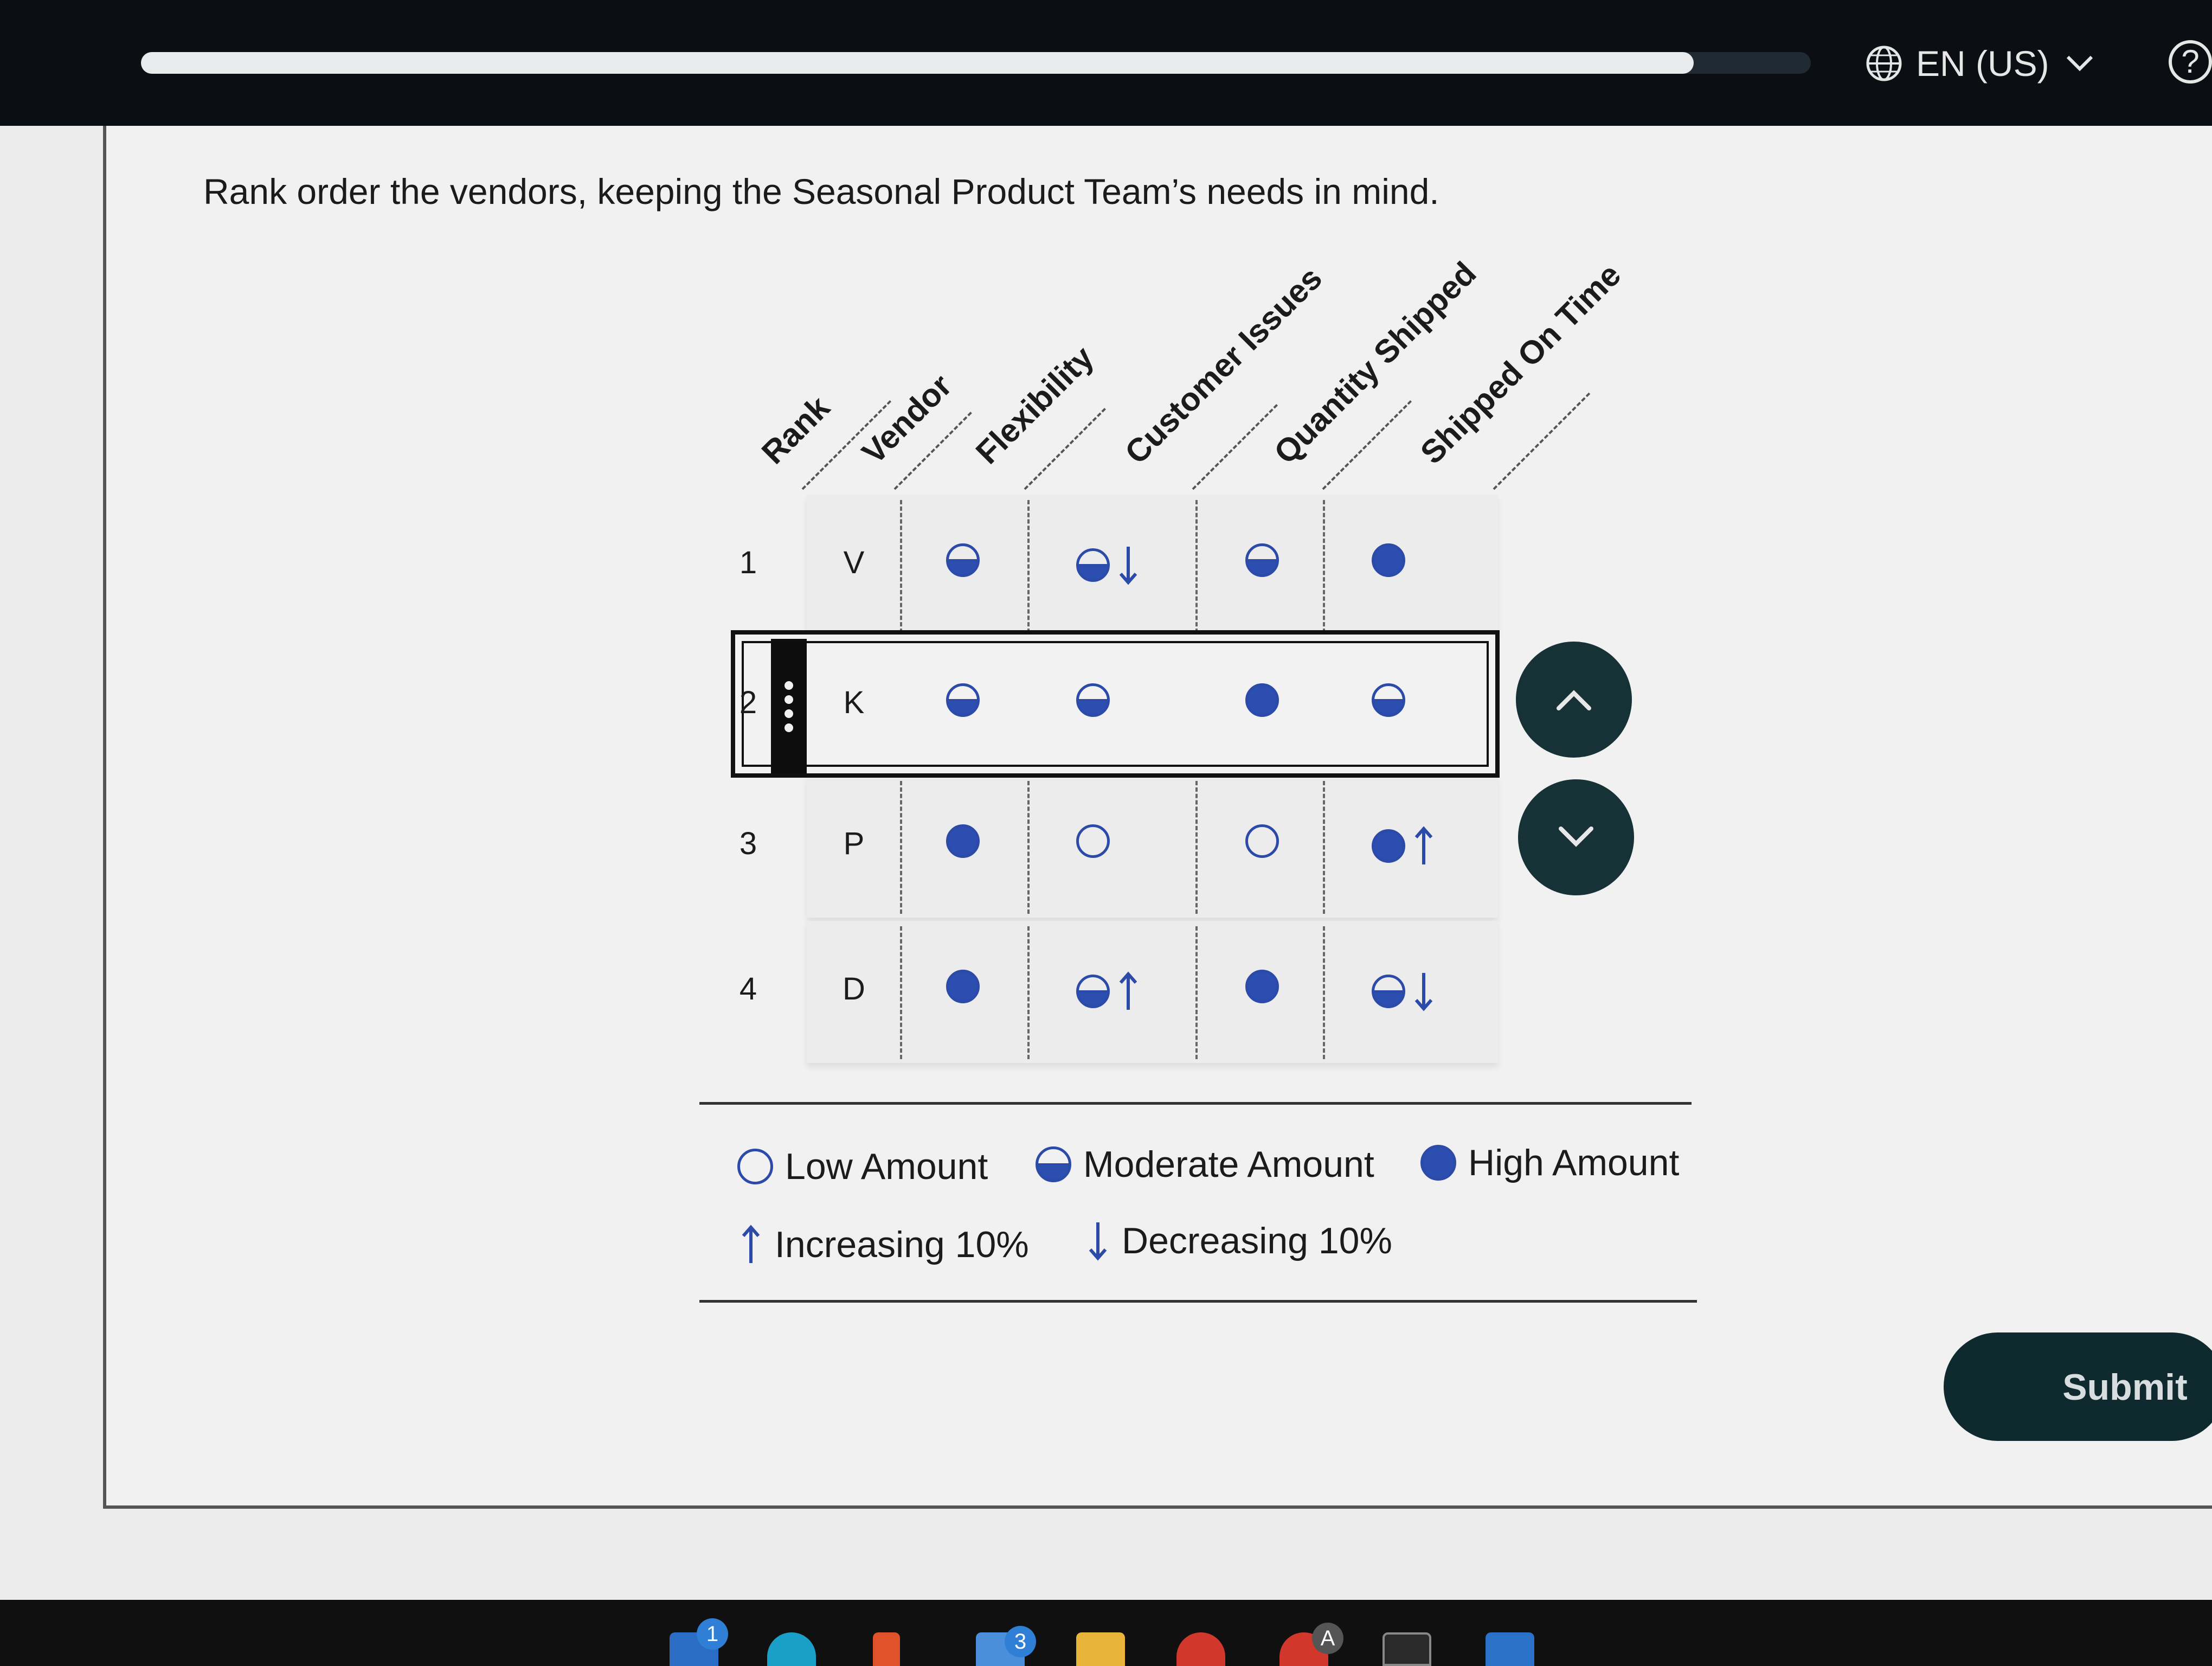 The width and height of the screenshot is (2212, 1666). I want to click on legend-low: Low Amount, so click(862, 1166).